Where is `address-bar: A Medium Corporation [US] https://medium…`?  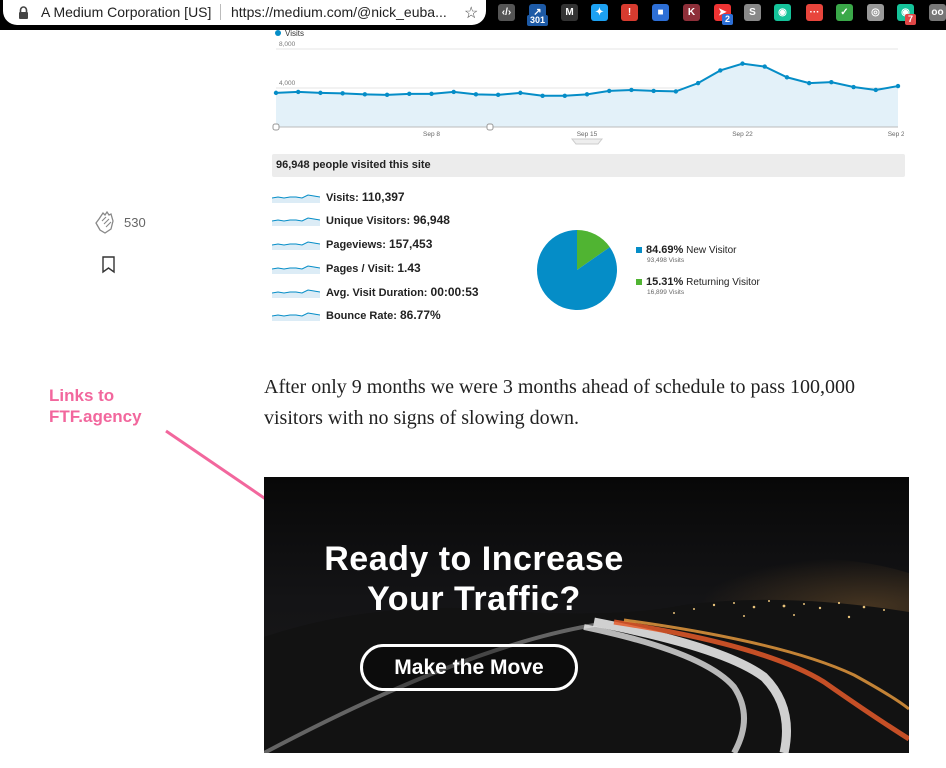
address-bar: A Medium Corporation [US] https://medium… is located at coordinates (244, 12).